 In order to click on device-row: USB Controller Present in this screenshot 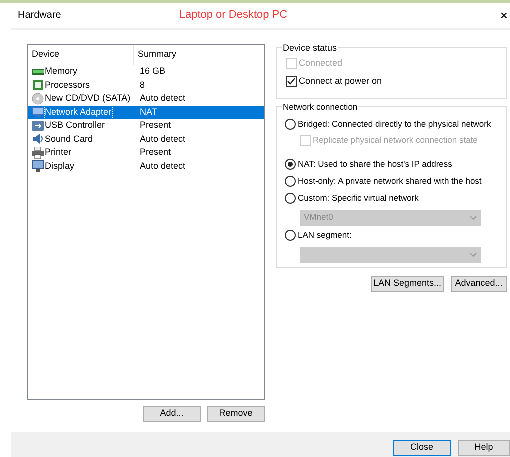, I will do `click(146, 125)`.